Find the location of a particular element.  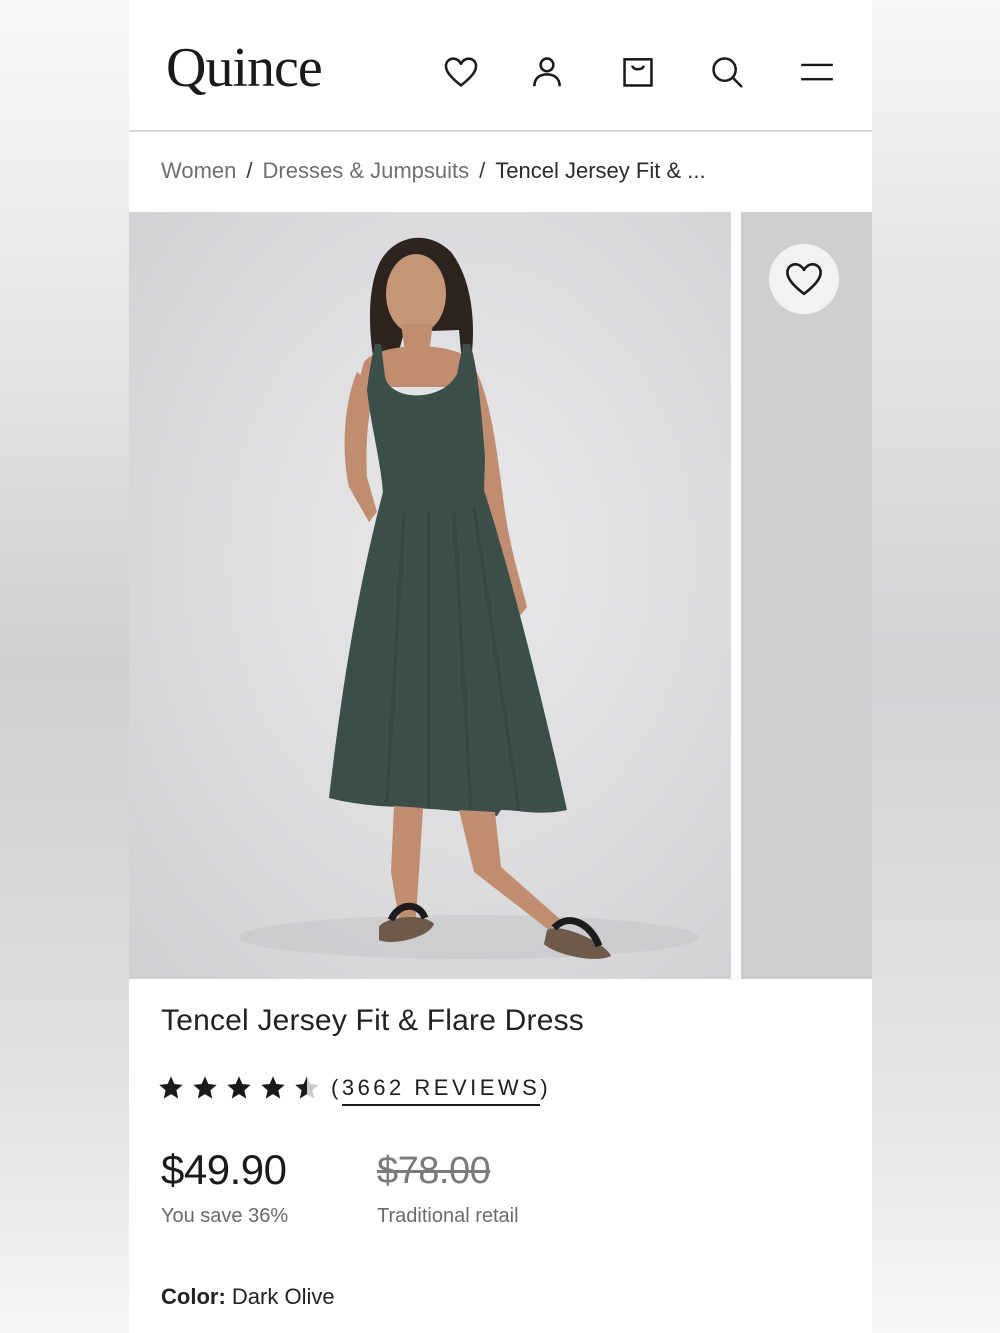

menu-button is located at coordinates (817, 72).